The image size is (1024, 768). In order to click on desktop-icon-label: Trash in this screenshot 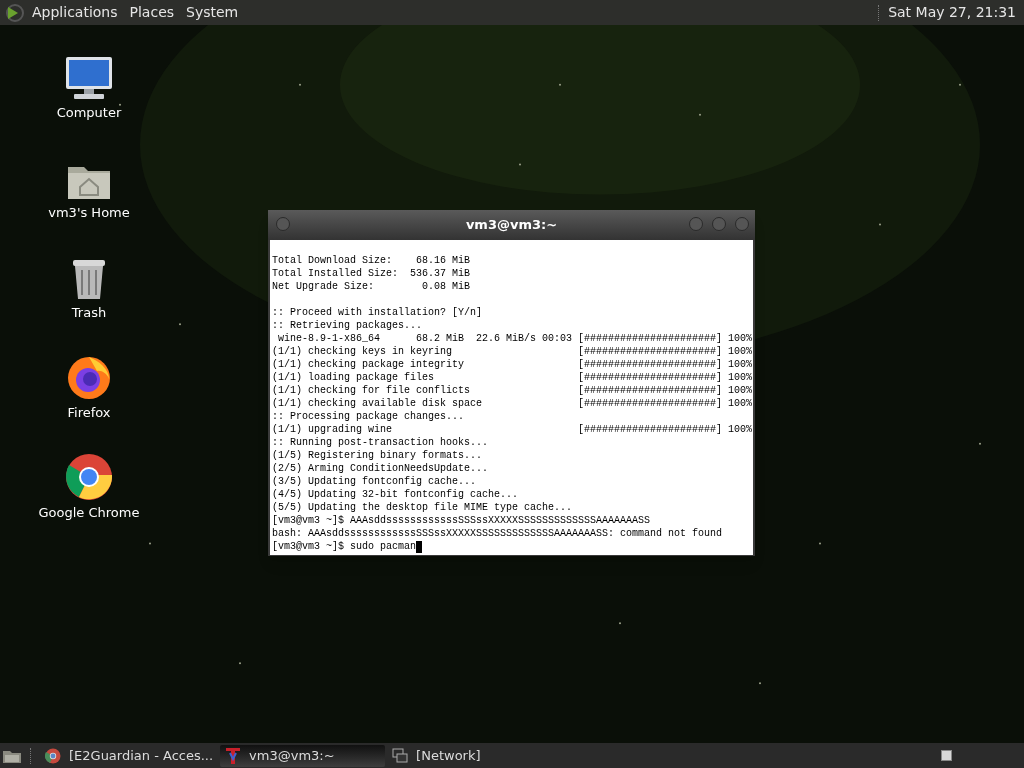, I will do `click(89, 313)`.